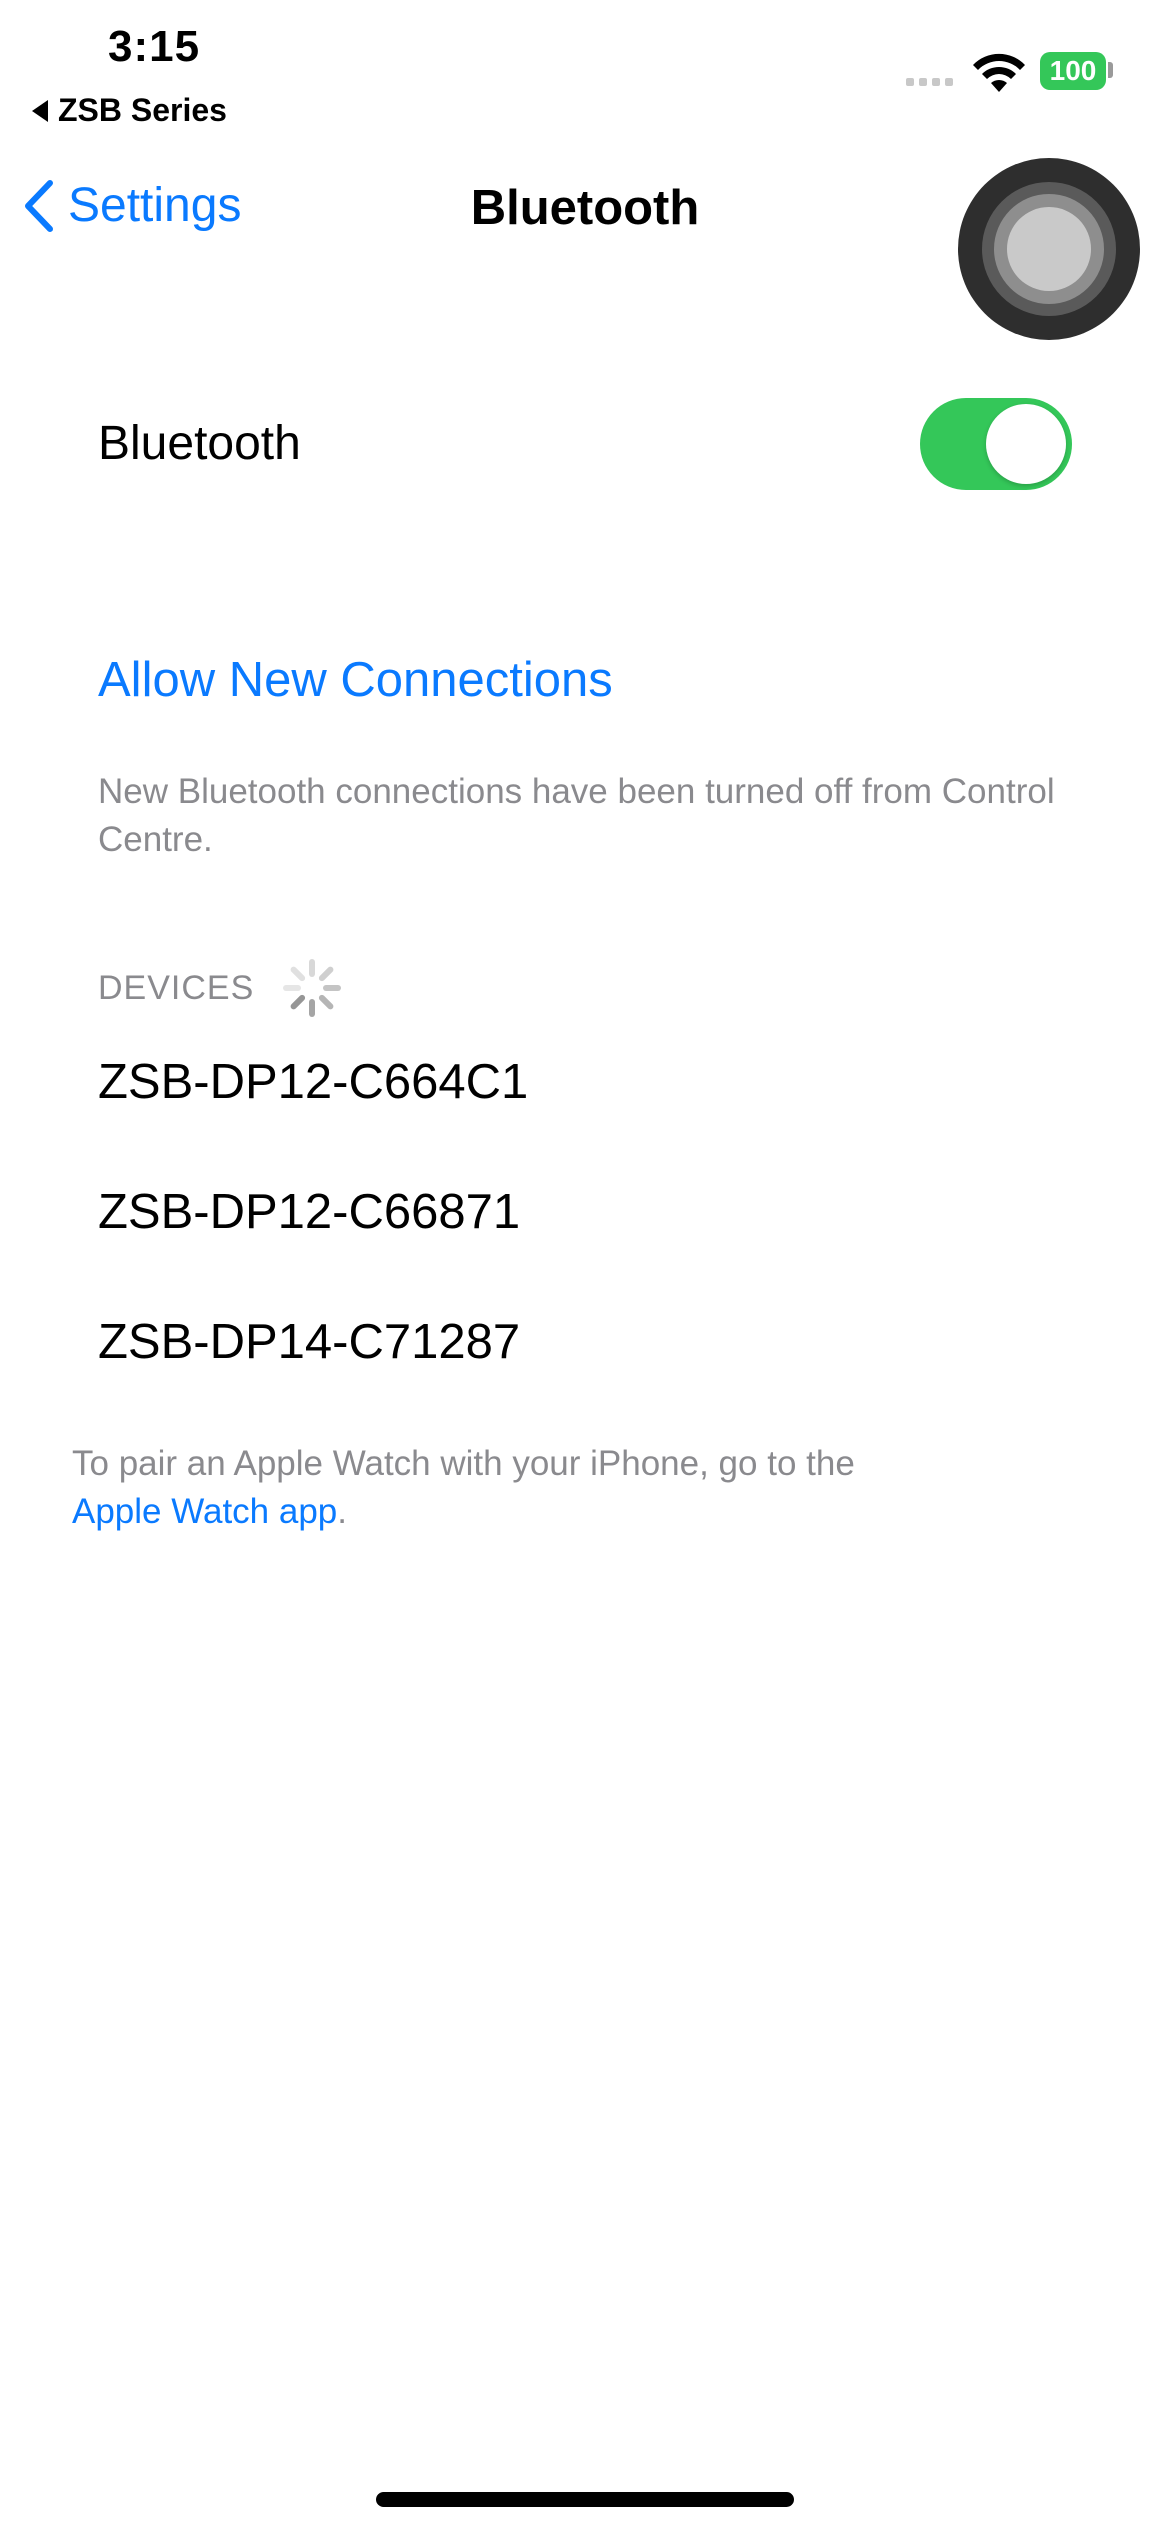  I want to click on battery-level: 100, so click(1073, 70).